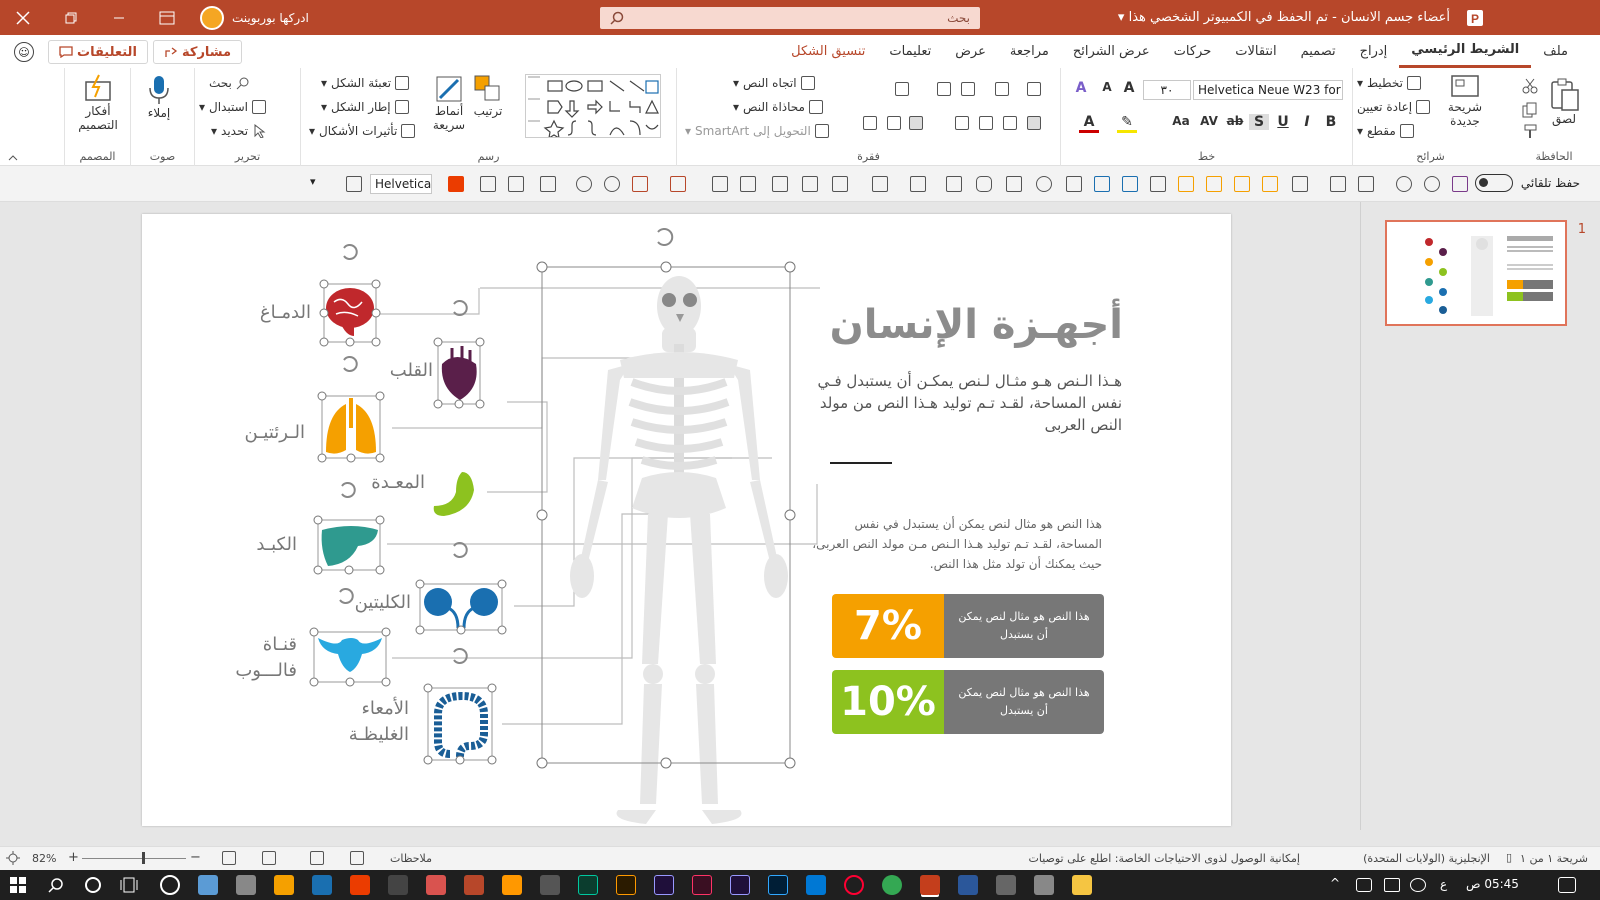 The height and width of the screenshot is (900, 1600). What do you see at coordinates (1006, 885) in the screenshot?
I see `calculator-icon` at bounding box center [1006, 885].